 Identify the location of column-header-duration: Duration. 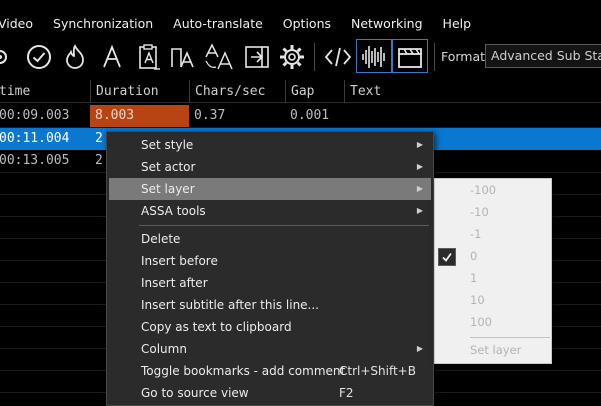
(139, 91).